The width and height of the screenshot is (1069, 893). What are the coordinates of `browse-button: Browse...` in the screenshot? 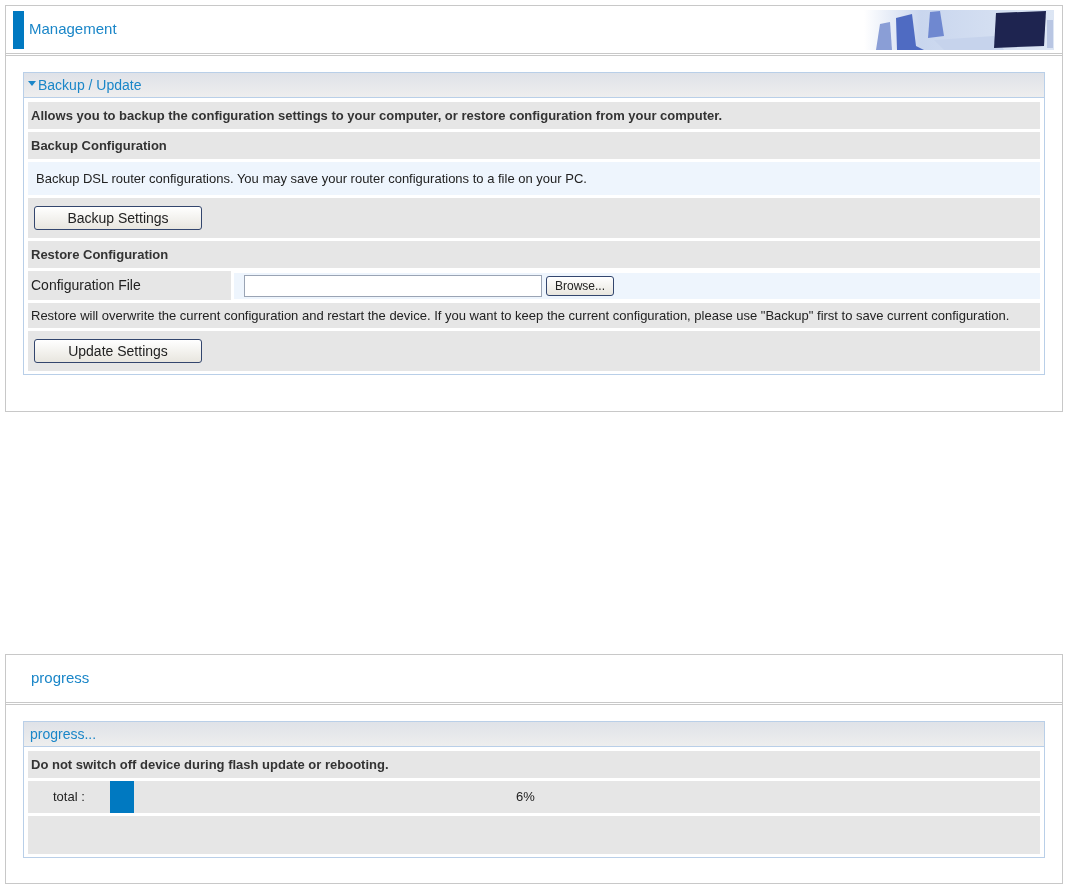 It's located at (580, 285).